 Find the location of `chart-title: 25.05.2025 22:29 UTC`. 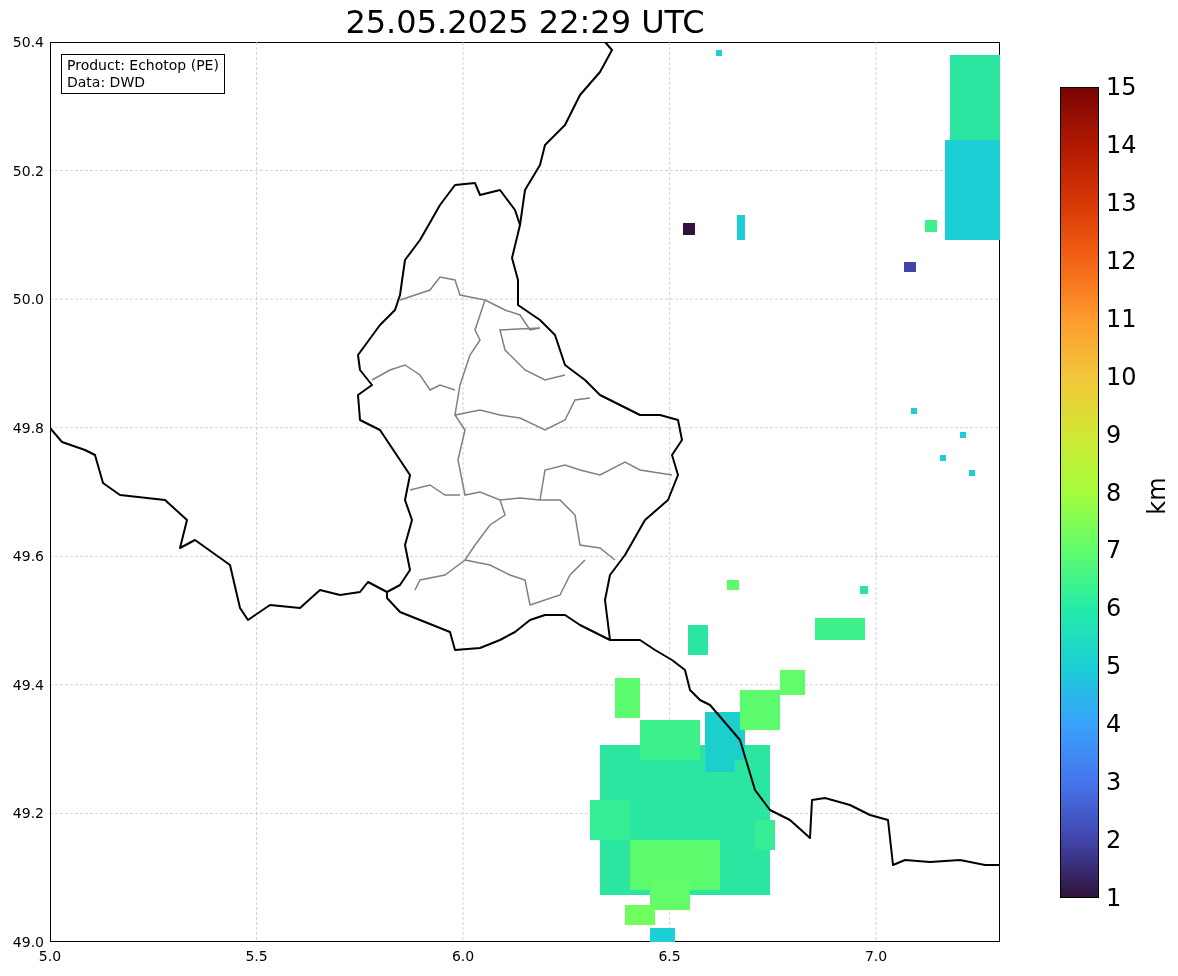

chart-title: 25.05.2025 22:29 UTC is located at coordinates (525, 22).